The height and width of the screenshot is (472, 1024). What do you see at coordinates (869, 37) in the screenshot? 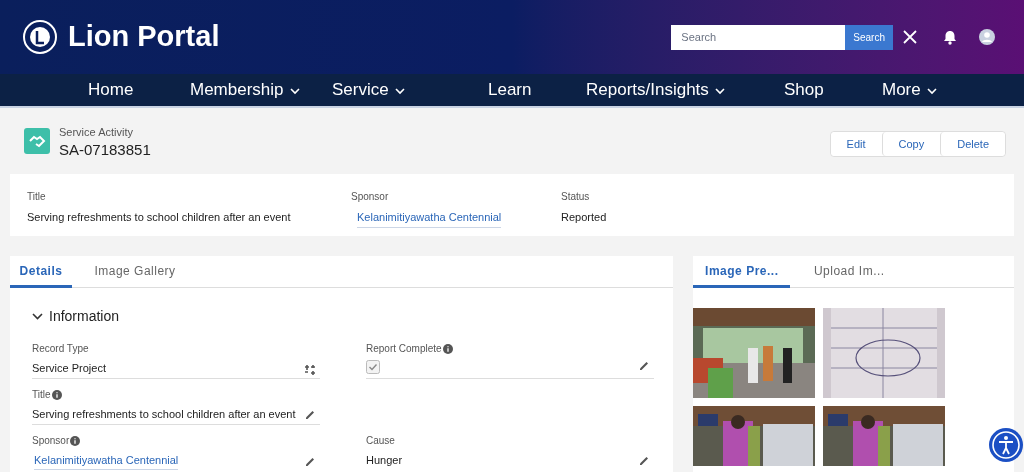
I see `search-button: Search` at bounding box center [869, 37].